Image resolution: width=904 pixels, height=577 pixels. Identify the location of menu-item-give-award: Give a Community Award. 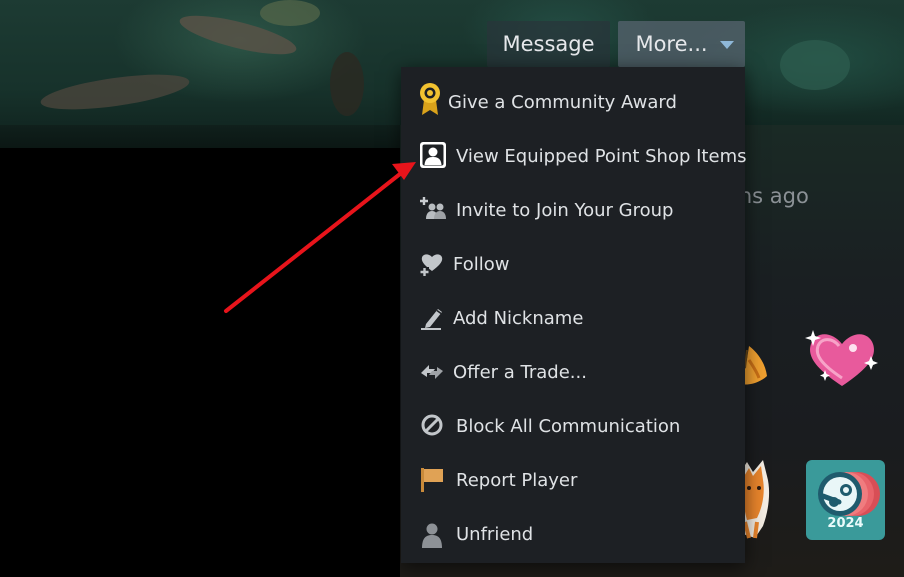
(573, 102).